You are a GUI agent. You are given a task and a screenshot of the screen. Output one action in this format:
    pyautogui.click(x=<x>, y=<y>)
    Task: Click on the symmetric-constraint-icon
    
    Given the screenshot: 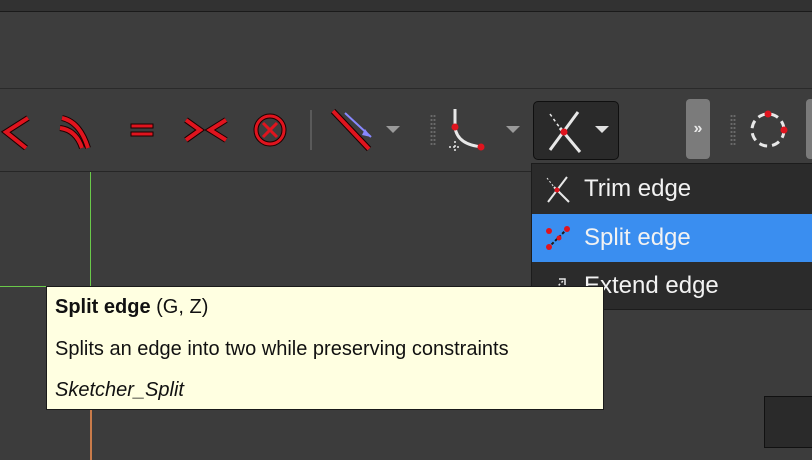 What is the action you would take?
    pyautogui.click(x=206, y=130)
    